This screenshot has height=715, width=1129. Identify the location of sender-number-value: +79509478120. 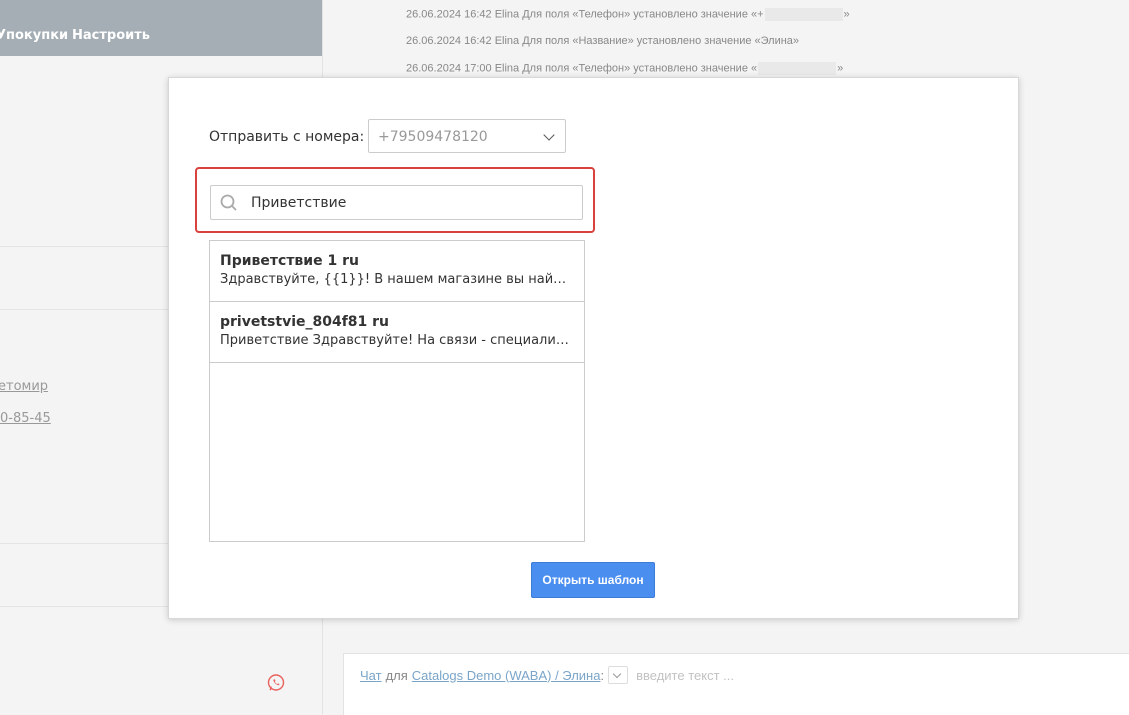
(433, 137).